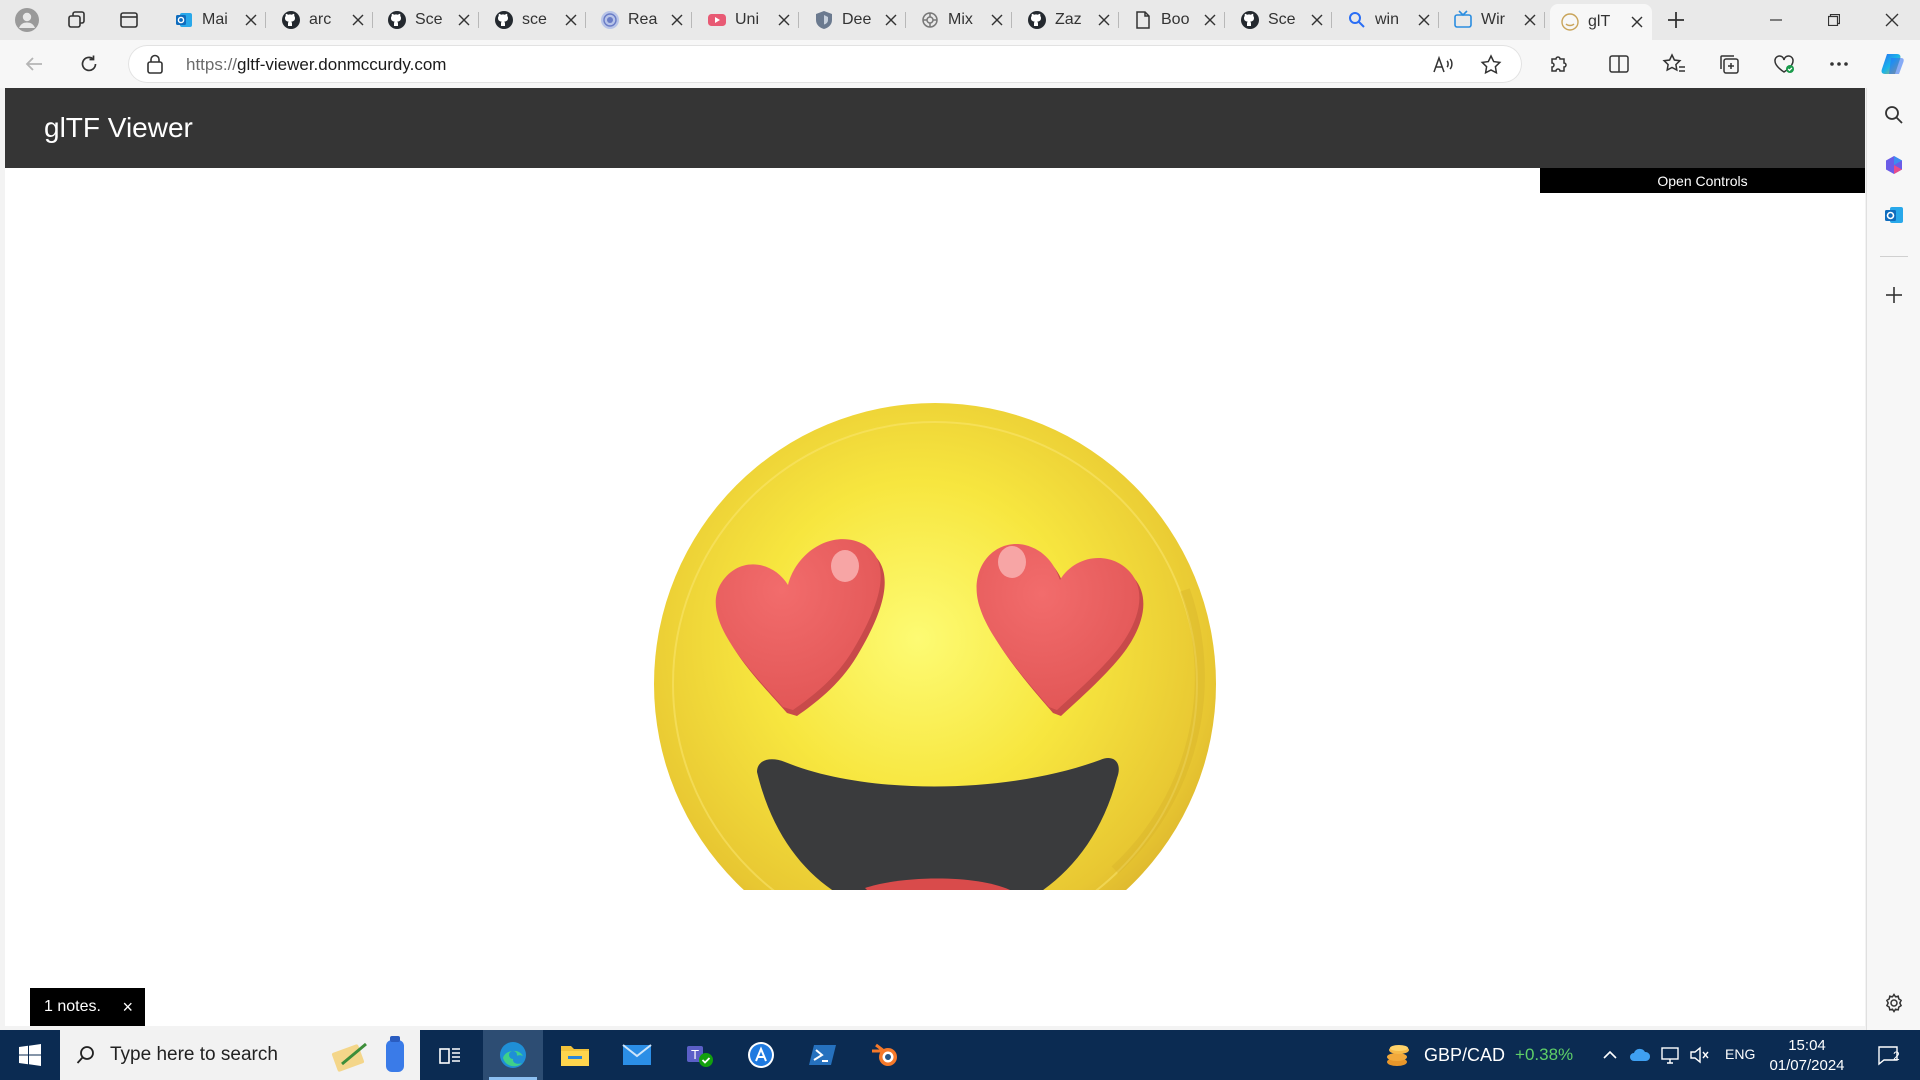  What do you see at coordinates (1443, 65) in the screenshot?
I see `read-aloud-button` at bounding box center [1443, 65].